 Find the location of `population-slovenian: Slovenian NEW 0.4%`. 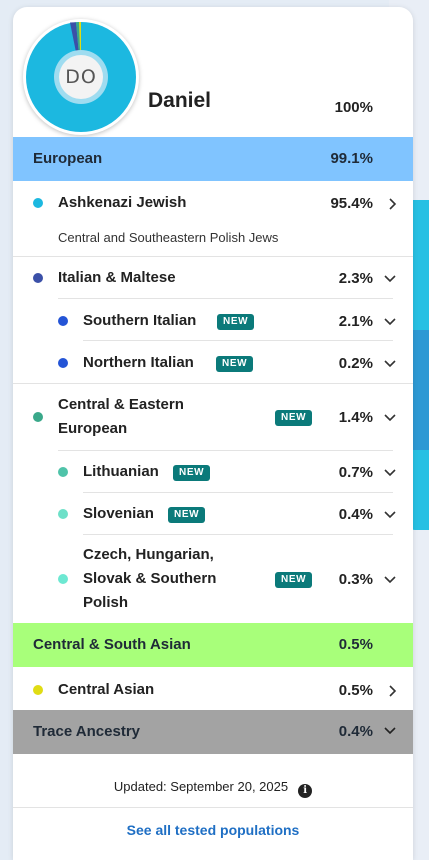

population-slovenian: Slovenian NEW 0.4% is located at coordinates (213, 514).